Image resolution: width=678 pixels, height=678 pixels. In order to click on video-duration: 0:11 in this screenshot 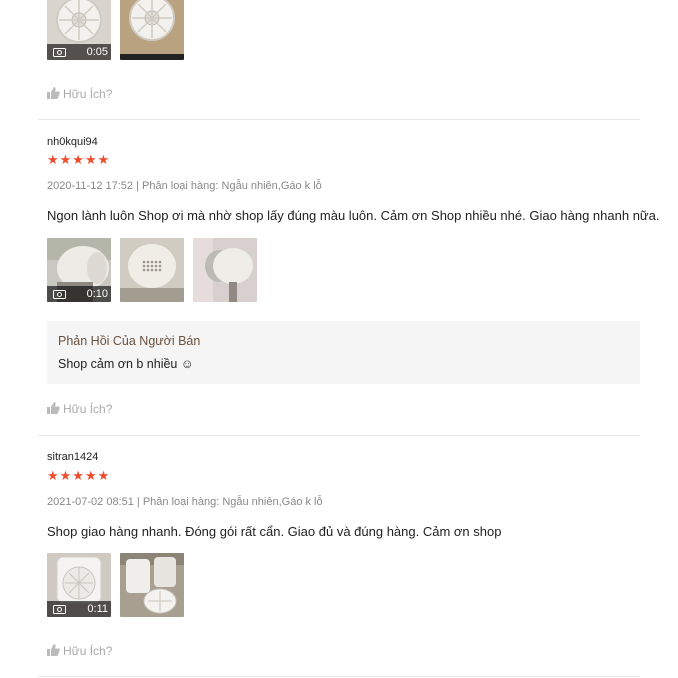, I will do `click(97, 609)`.